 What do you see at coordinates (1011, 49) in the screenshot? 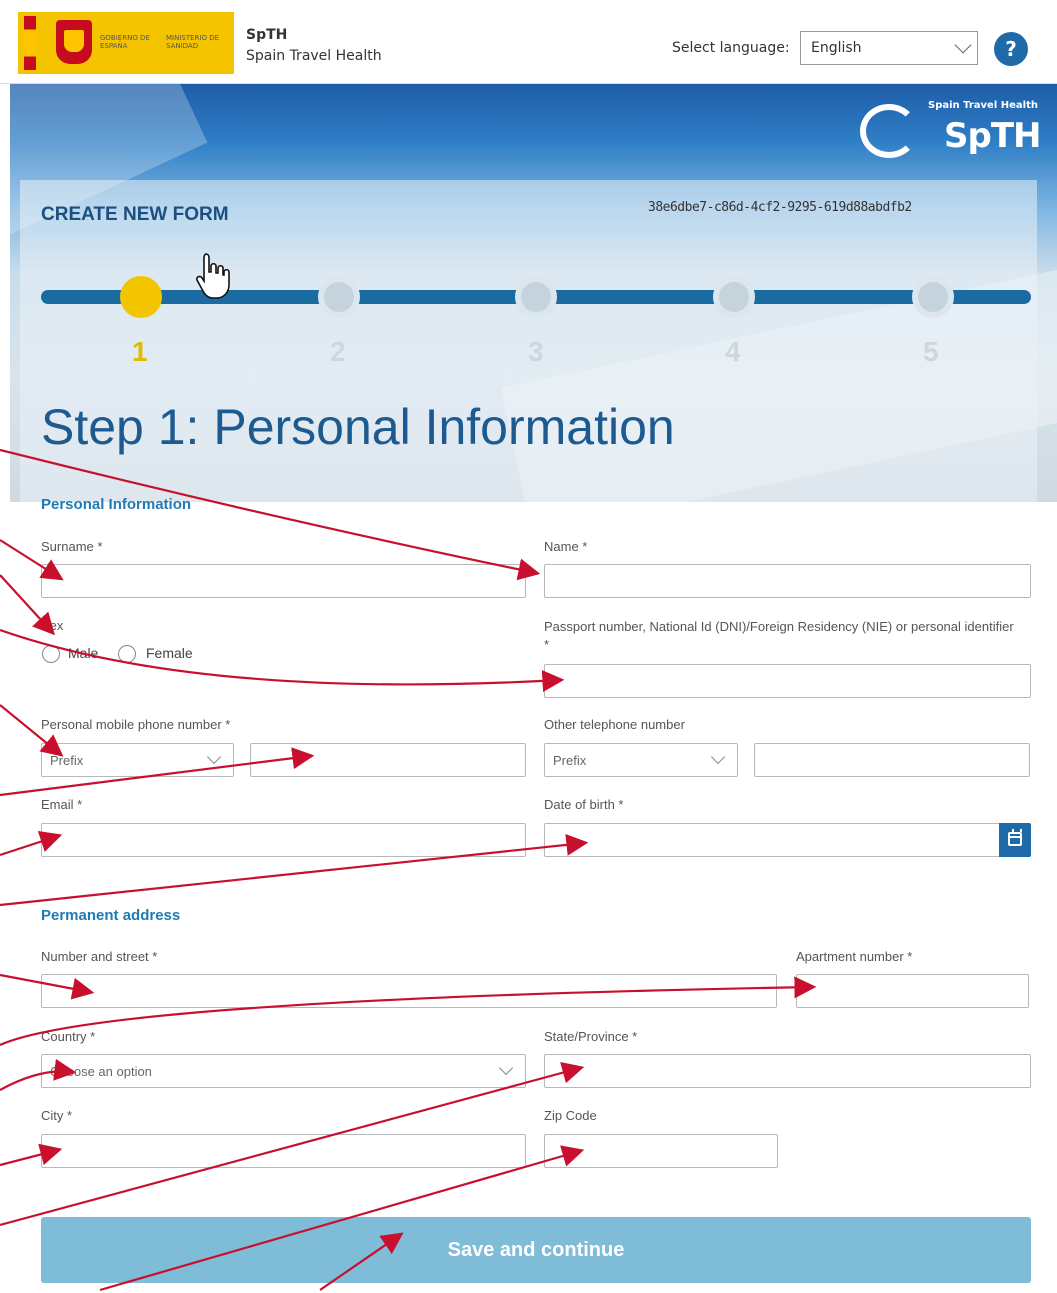
I see `help-icon: ?` at bounding box center [1011, 49].